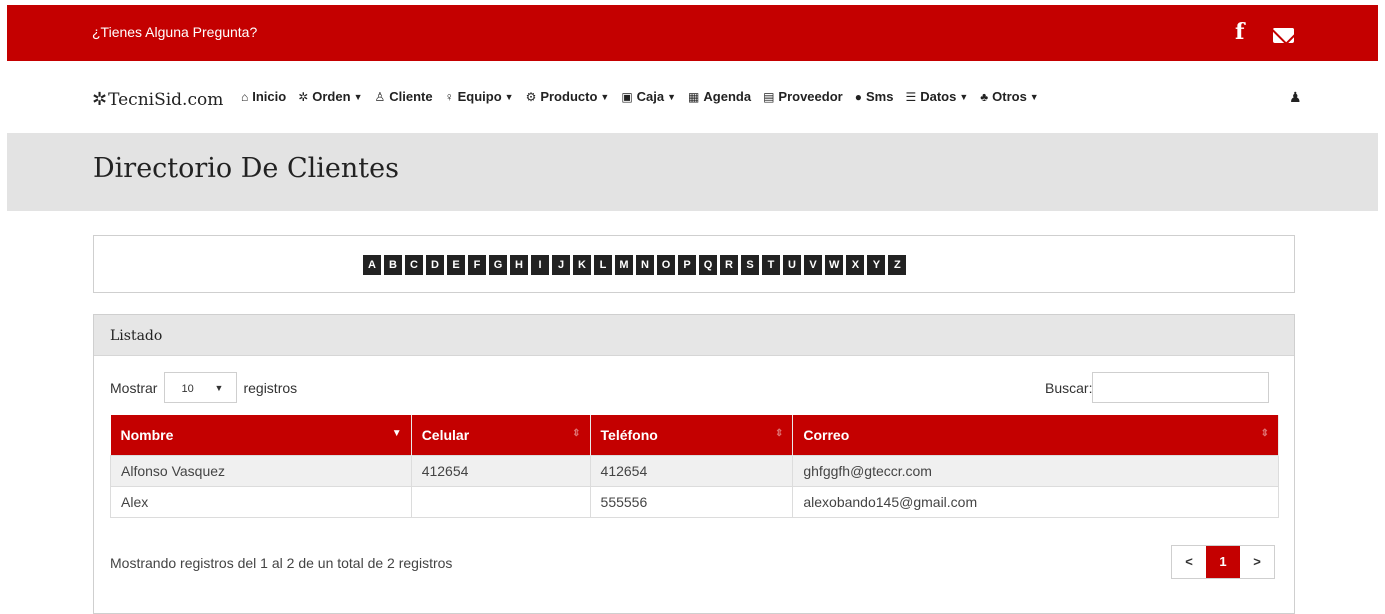 The height and width of the screenshot is (614, 1385). Describe the element at coordinates (501, 435) in the screenshot. I see `column-header-celular: Celular ⇕` at that location.